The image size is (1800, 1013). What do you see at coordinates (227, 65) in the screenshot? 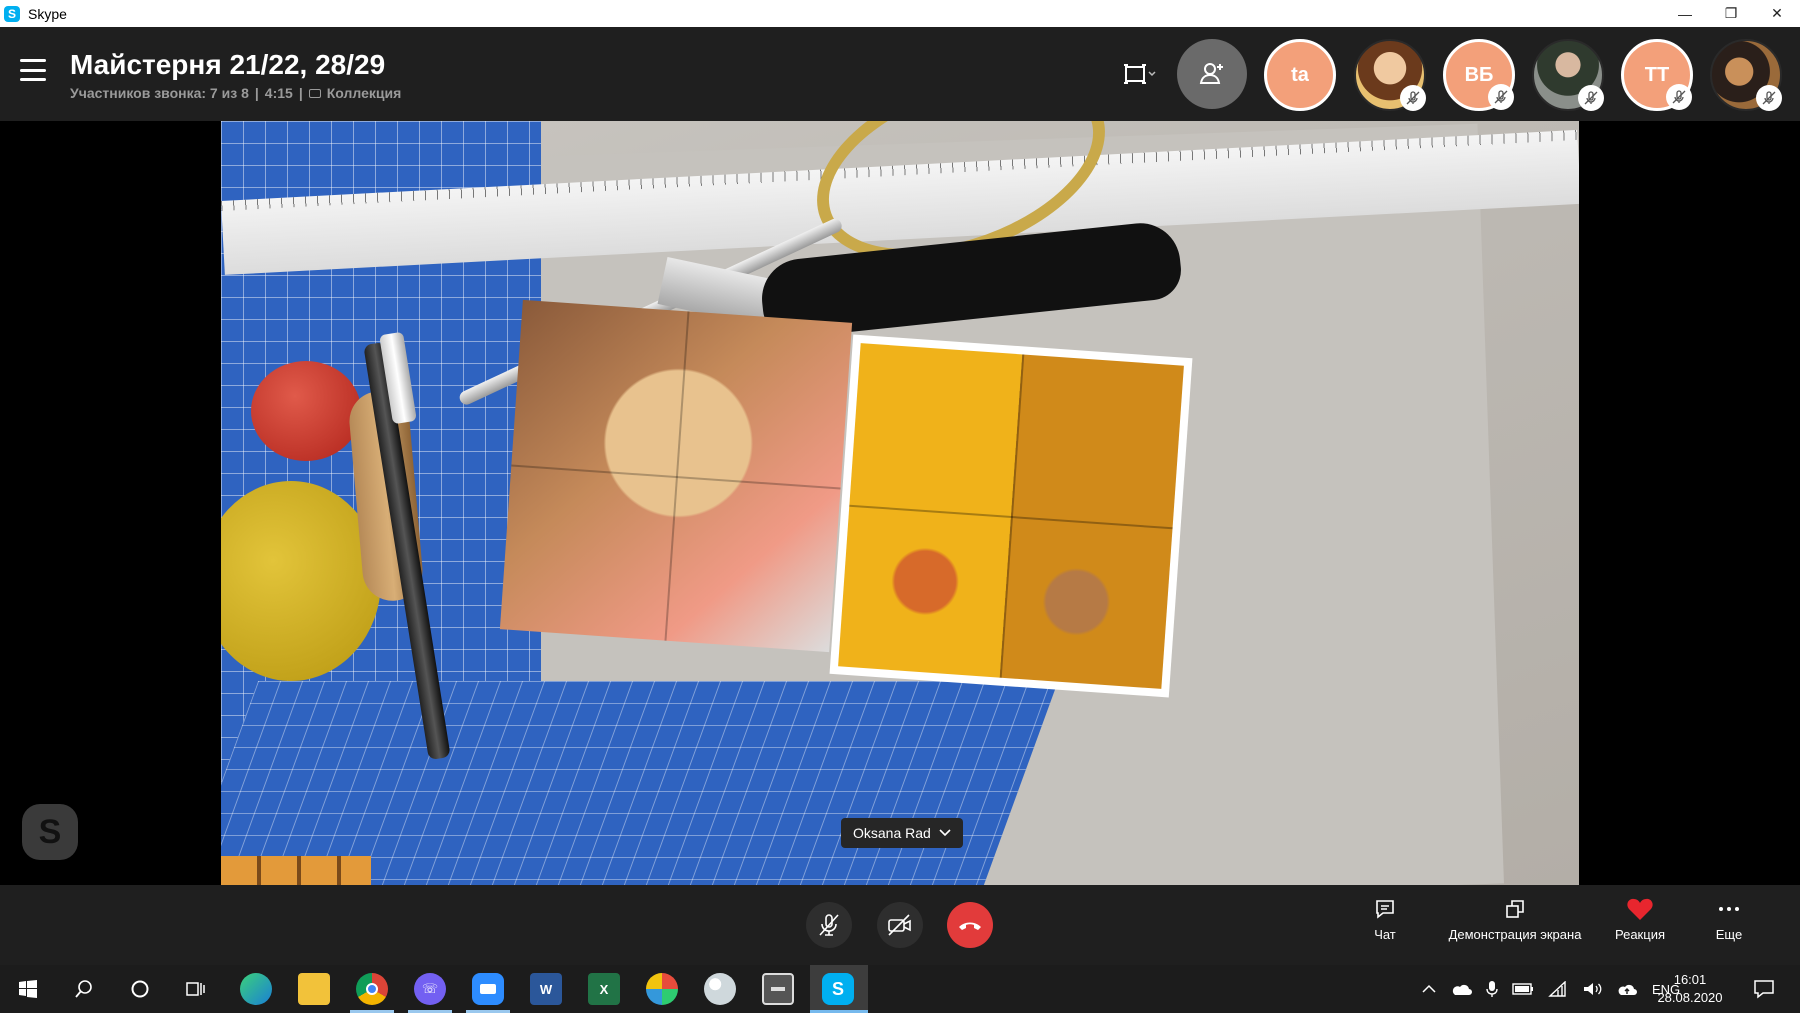
I see `call-title: Майстерня 21/22, 28/29` at bounding box center [227, 65].